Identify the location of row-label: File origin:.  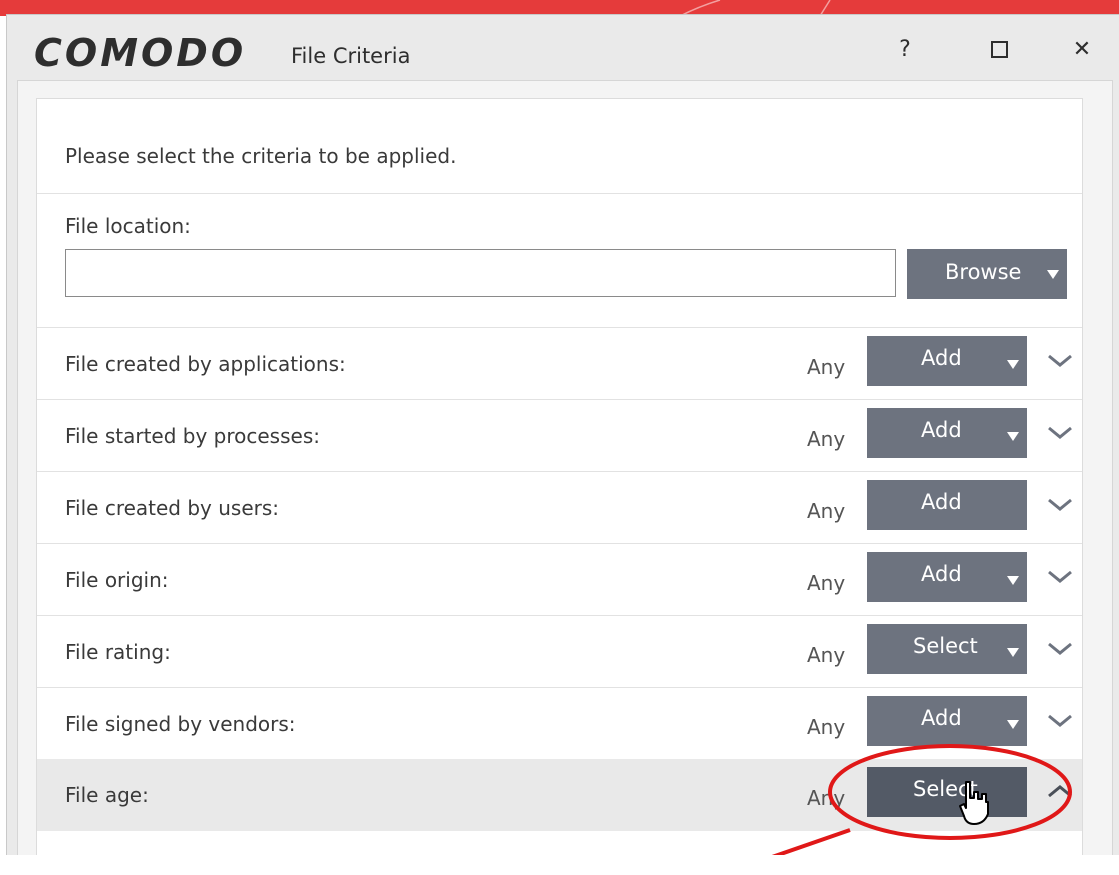
(117, 580).